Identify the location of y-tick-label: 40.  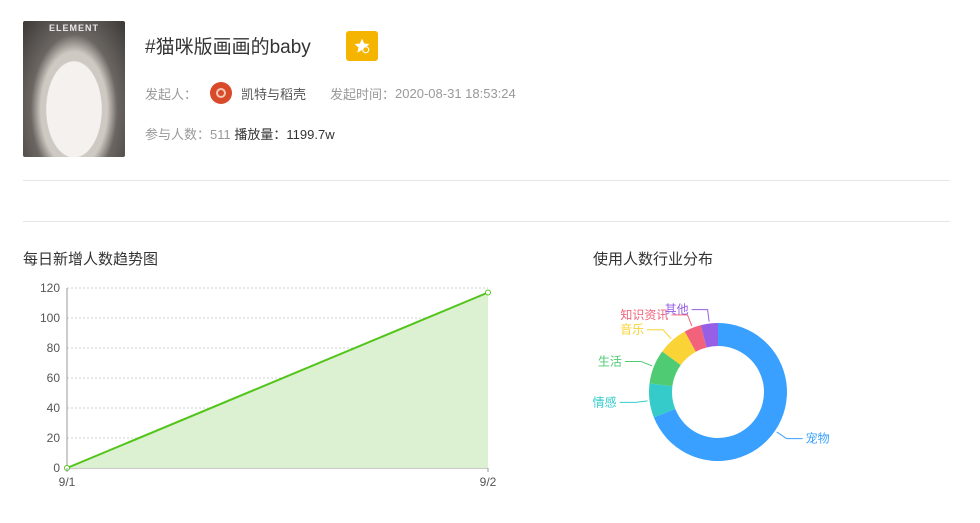
(54, 408).